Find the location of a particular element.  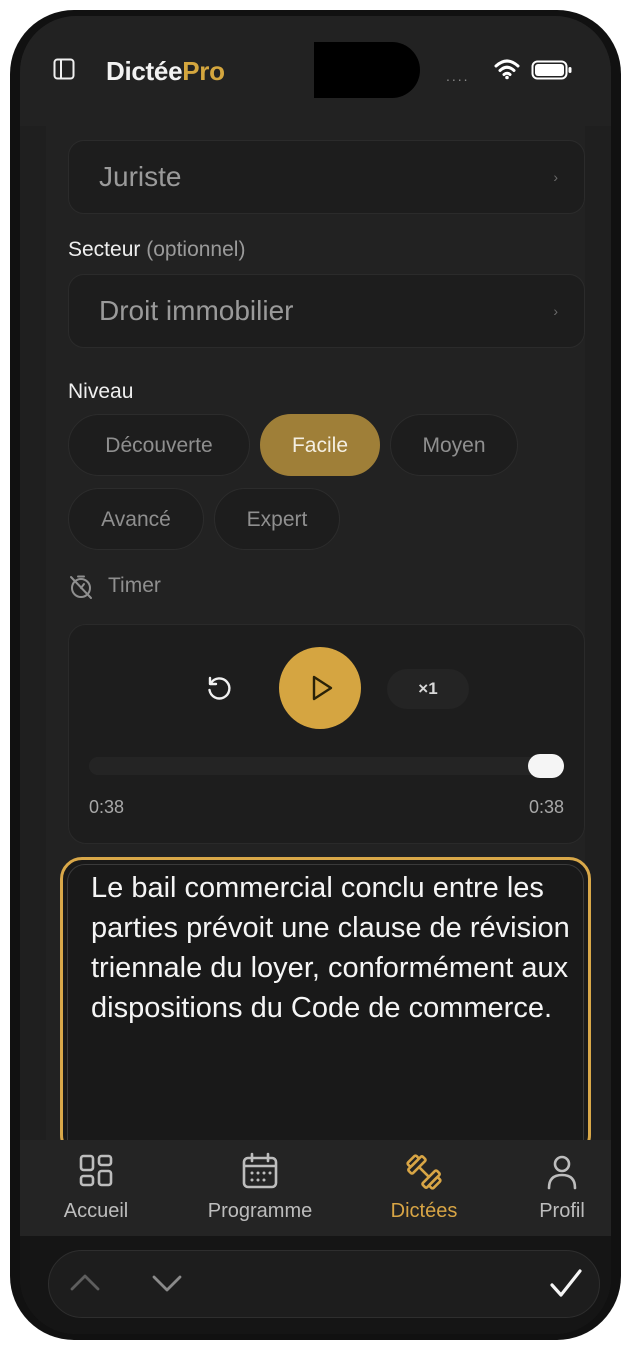

audio-player: ×1 0:38 0:38 is located at coordinates (326, 734).